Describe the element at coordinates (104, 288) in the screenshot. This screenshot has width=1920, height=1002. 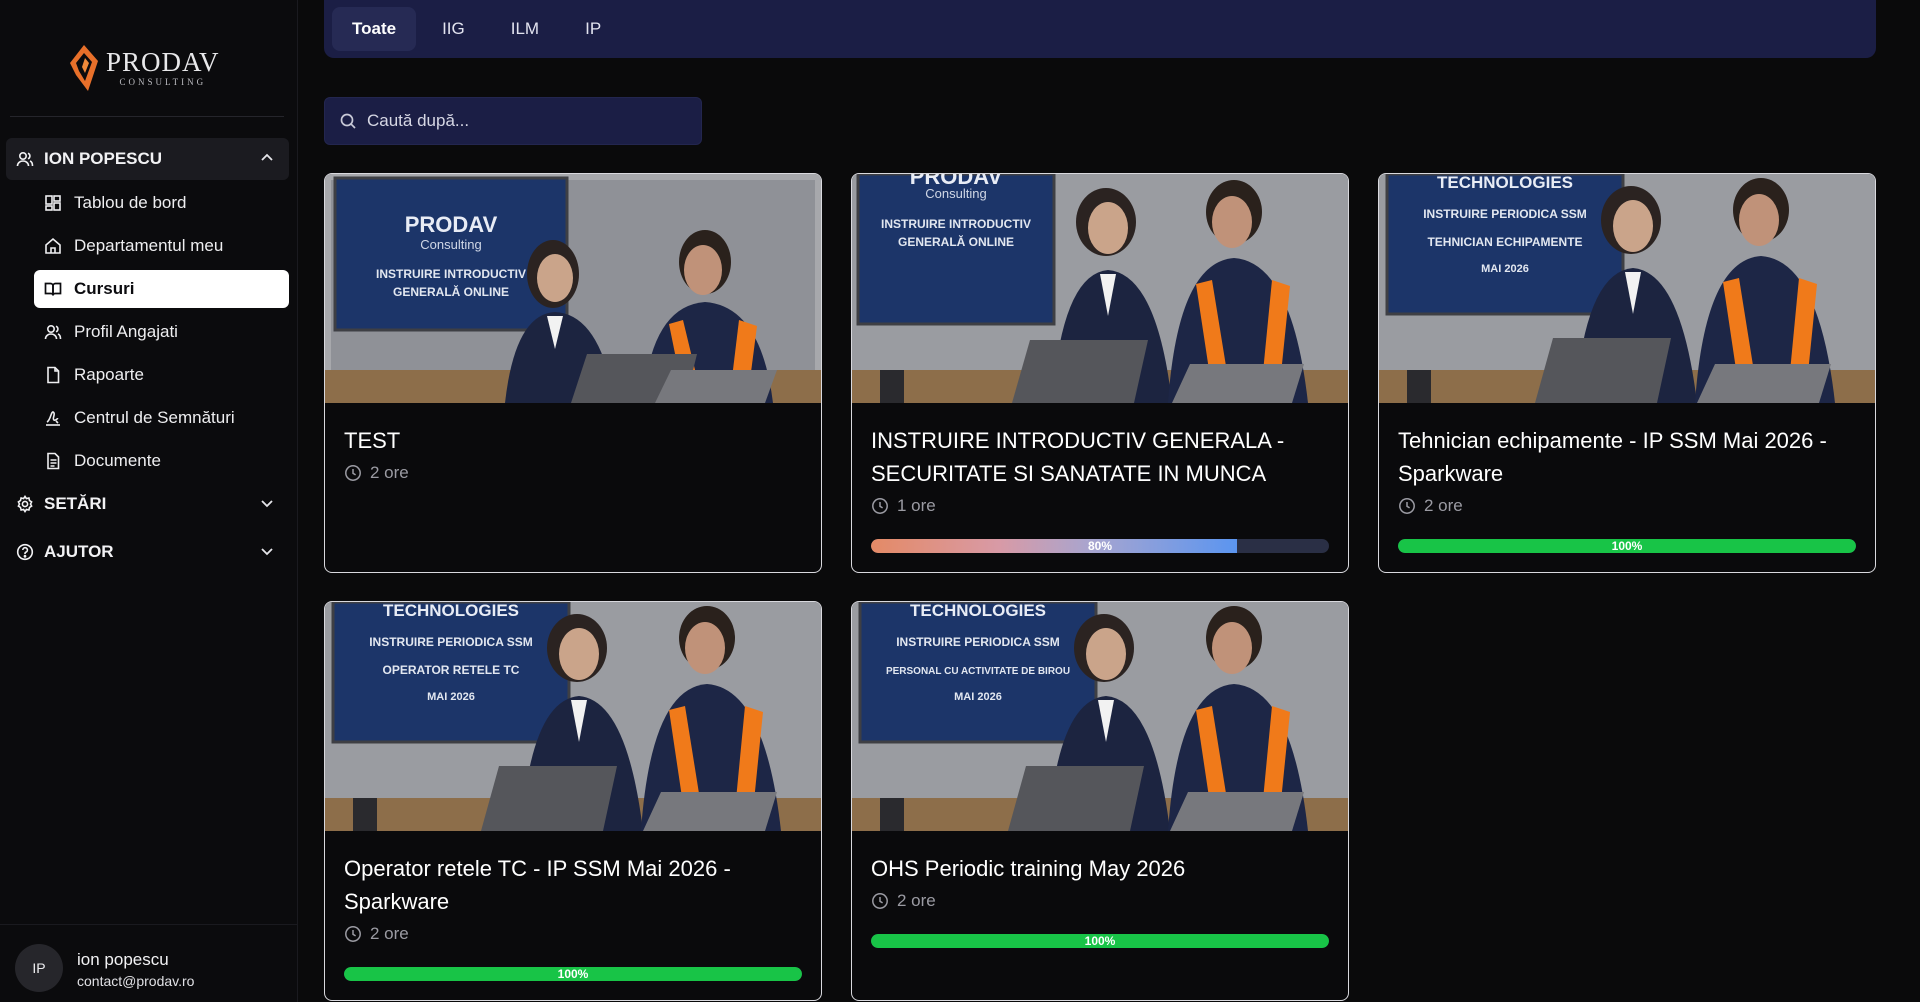
I see `sidebar-item-label: Cursuri` at that location.